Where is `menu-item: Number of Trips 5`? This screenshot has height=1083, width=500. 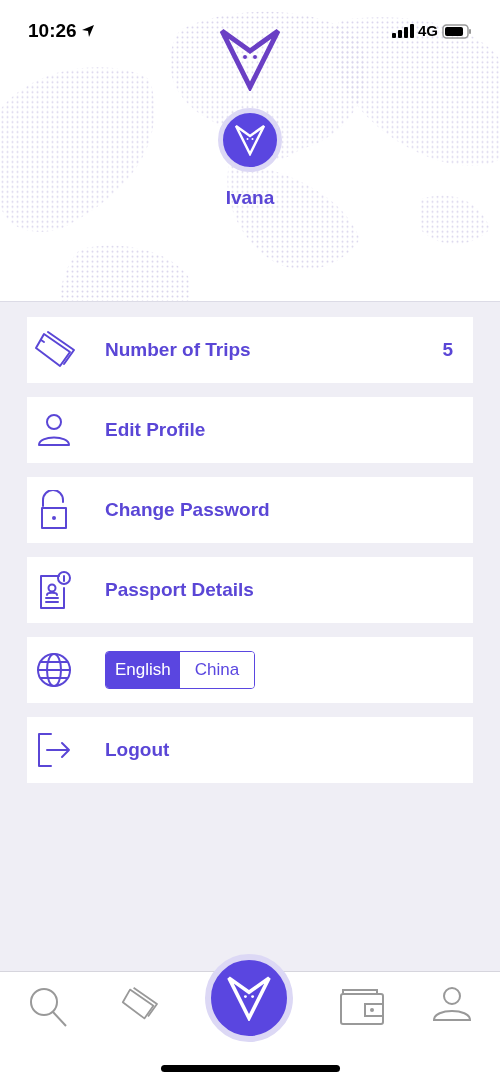
menu-item: Number of Trips 5 is located at coordinates (250, 350).